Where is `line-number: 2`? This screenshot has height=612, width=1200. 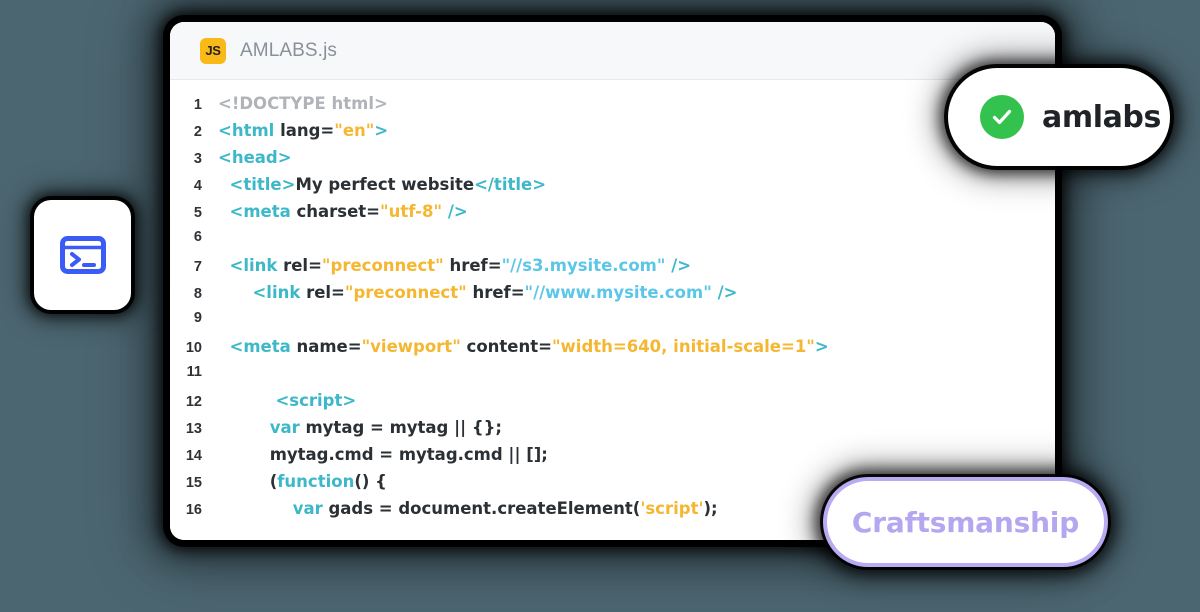
line-number: 2 is located at coordinates (197, 132).